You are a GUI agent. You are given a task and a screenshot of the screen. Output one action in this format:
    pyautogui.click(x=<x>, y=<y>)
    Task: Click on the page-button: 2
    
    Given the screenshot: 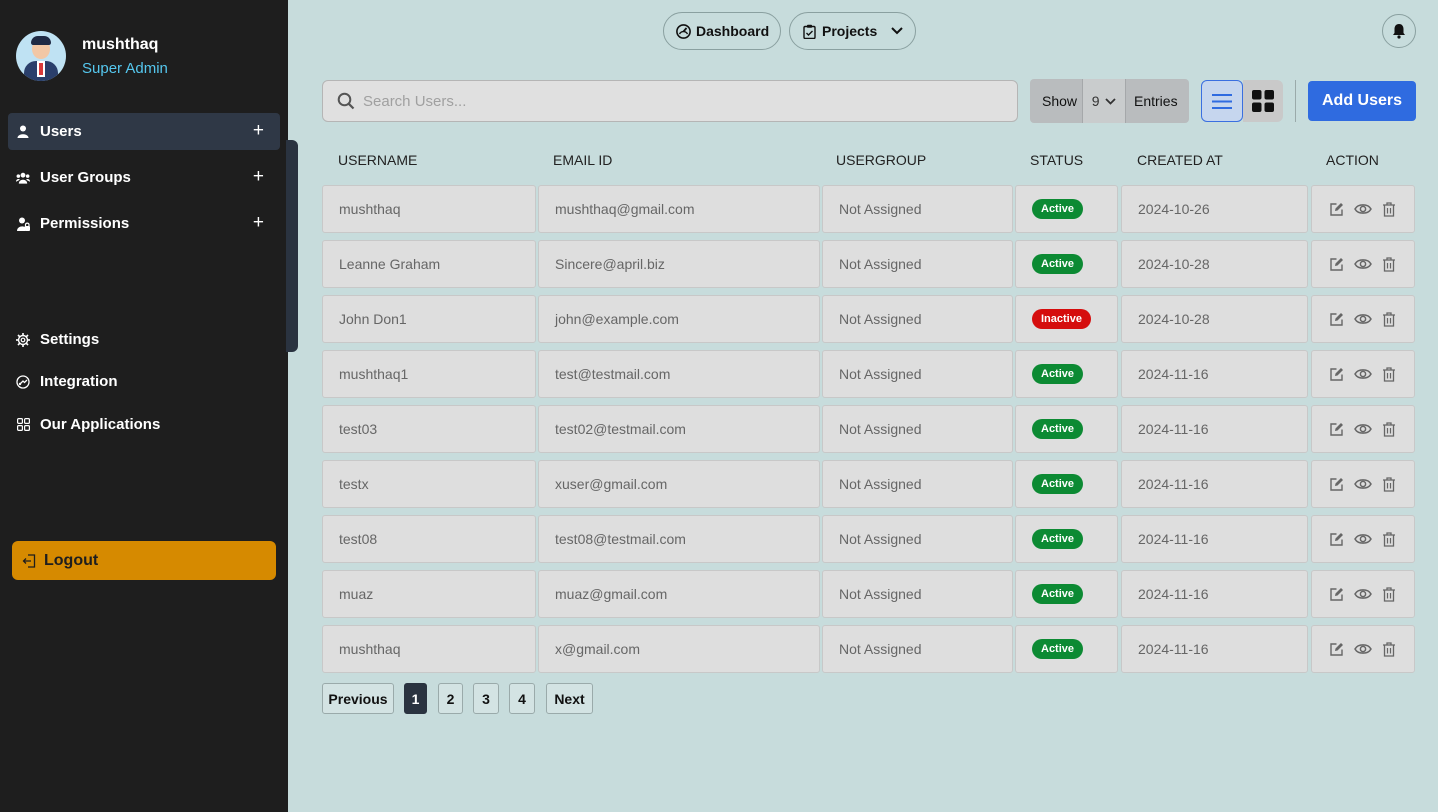 What is the action you would take?
    pyautogui.click(x=450, y=698)
    